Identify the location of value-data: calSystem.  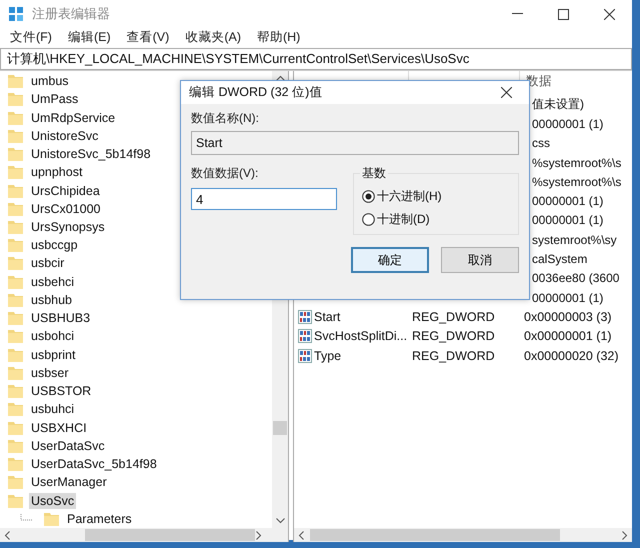
(560, 259).